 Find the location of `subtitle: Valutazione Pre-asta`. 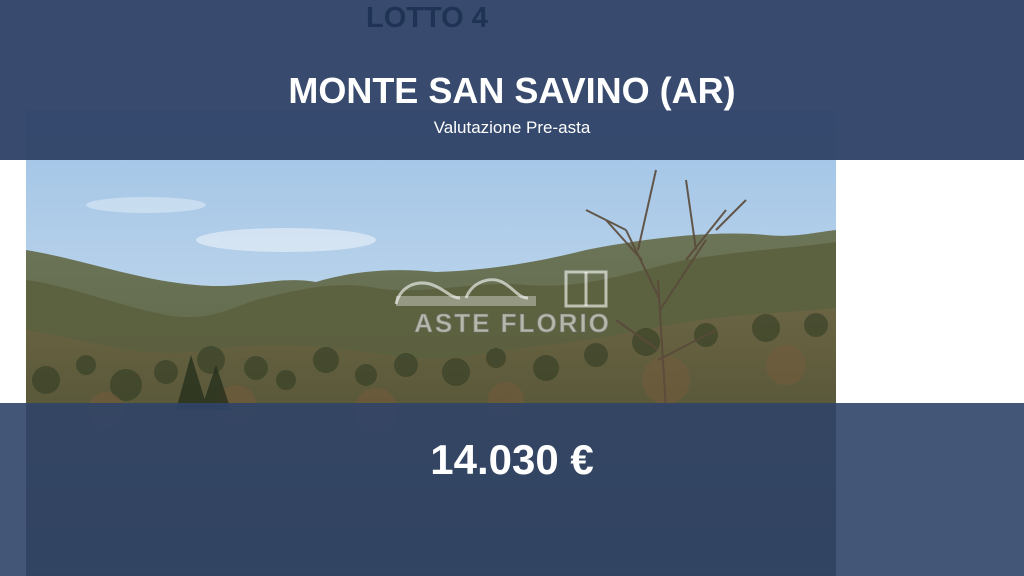

subtitle: Valutazione Pre-asta is located at coordinates (512, 127).